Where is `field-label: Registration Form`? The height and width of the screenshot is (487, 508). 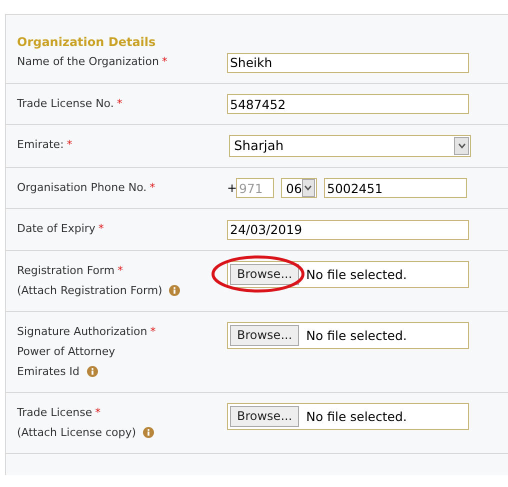
field-label: Registration Form is located at coordinates (66, 270).